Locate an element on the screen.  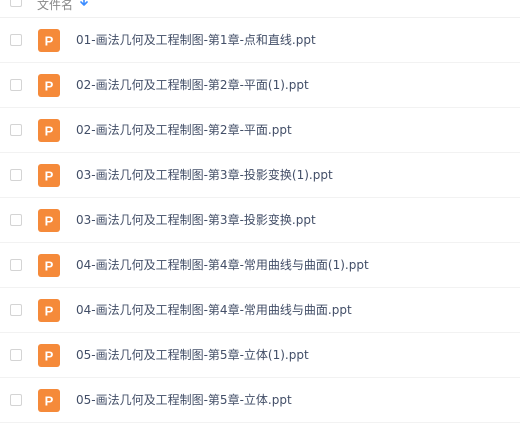
file-row: P 02-画法几何及工程制图-第2章-平面(1).ppt is located at coordinates (260, 85).